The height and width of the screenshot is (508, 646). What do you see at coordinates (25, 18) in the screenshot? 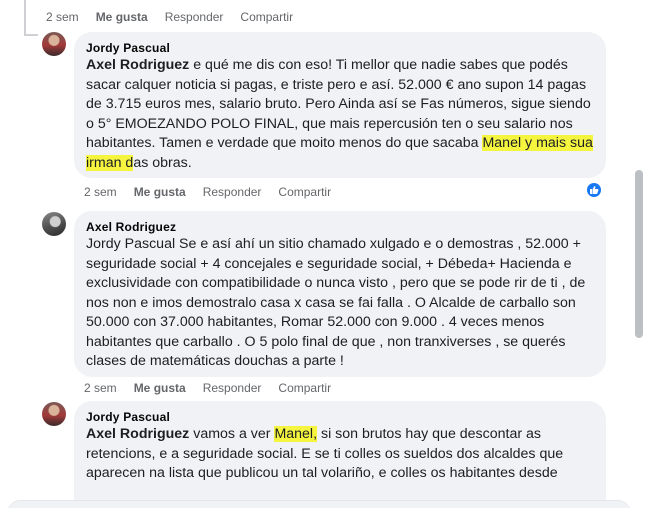
I see `thread-line` at bounding box center [25, 18].